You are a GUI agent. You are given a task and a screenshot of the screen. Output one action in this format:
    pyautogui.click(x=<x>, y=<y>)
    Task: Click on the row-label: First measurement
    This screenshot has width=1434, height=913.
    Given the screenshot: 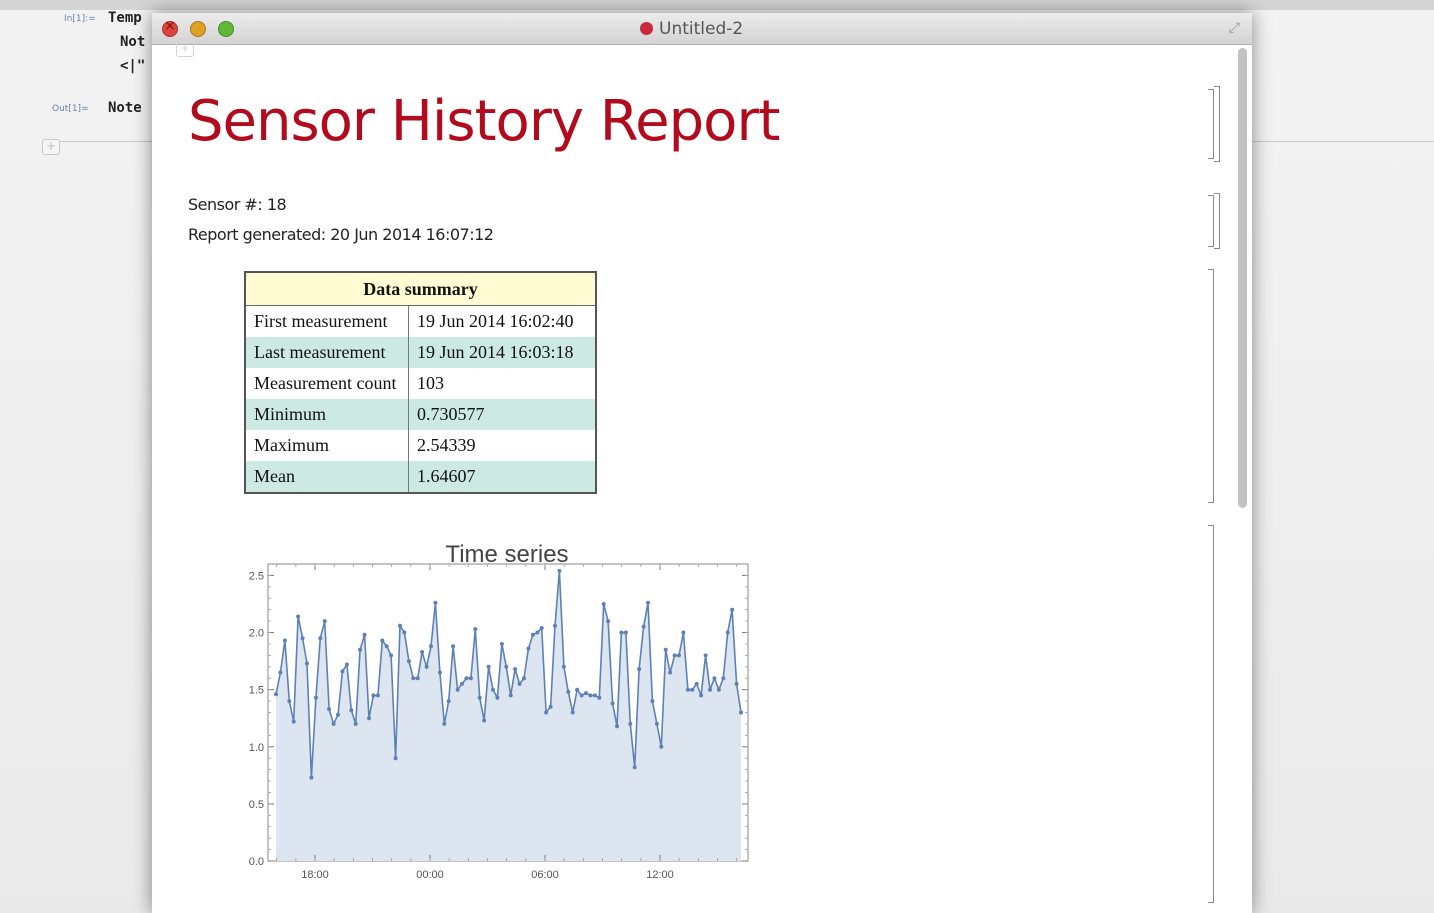 What is the action you would take?
    pyautogui.click(x=327, y=321)
    